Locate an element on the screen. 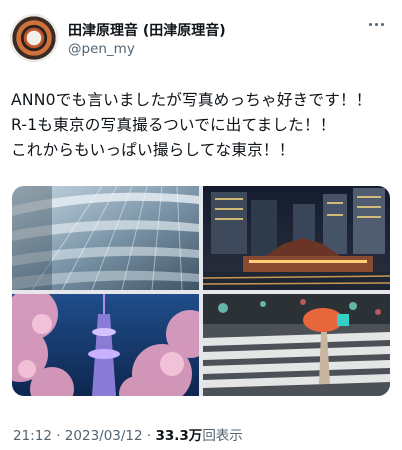 The image size is (402, 450). tweet-line: これからもいっぱい撮らしてな東京！！ is located at coordinates (153, 150).